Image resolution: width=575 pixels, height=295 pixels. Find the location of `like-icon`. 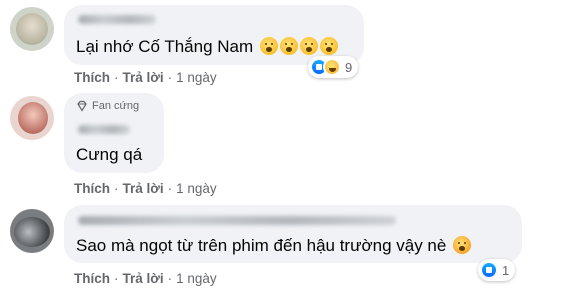

like-icon is located at coordinates (489, 270).